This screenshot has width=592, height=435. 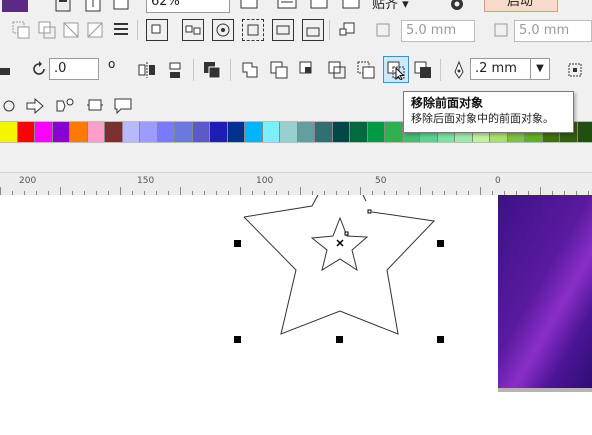 I want to click on front-minus-back-button, so click(x=396, y=69).